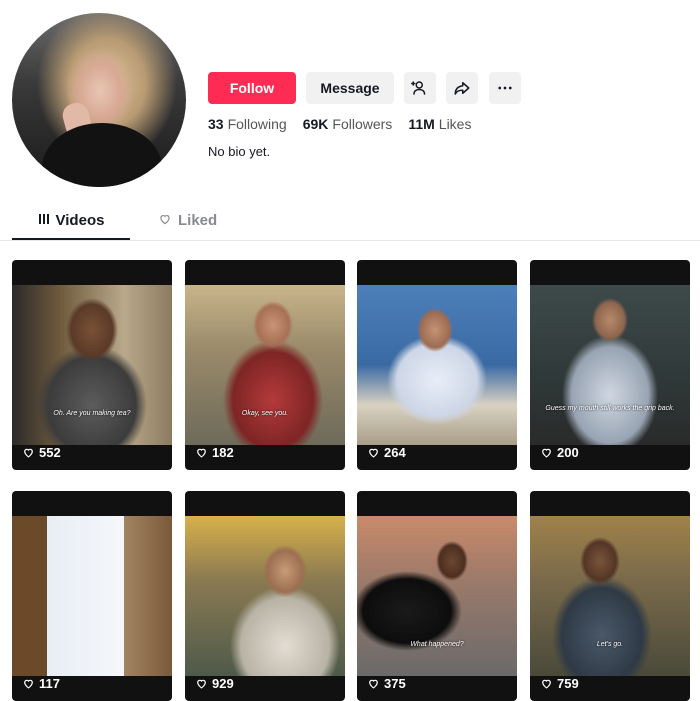 The height and width of the screenshot is (701, 700). Describe the element at coordinates (559, 452) in the screenshot. I see `video-likes: 200` at that location.